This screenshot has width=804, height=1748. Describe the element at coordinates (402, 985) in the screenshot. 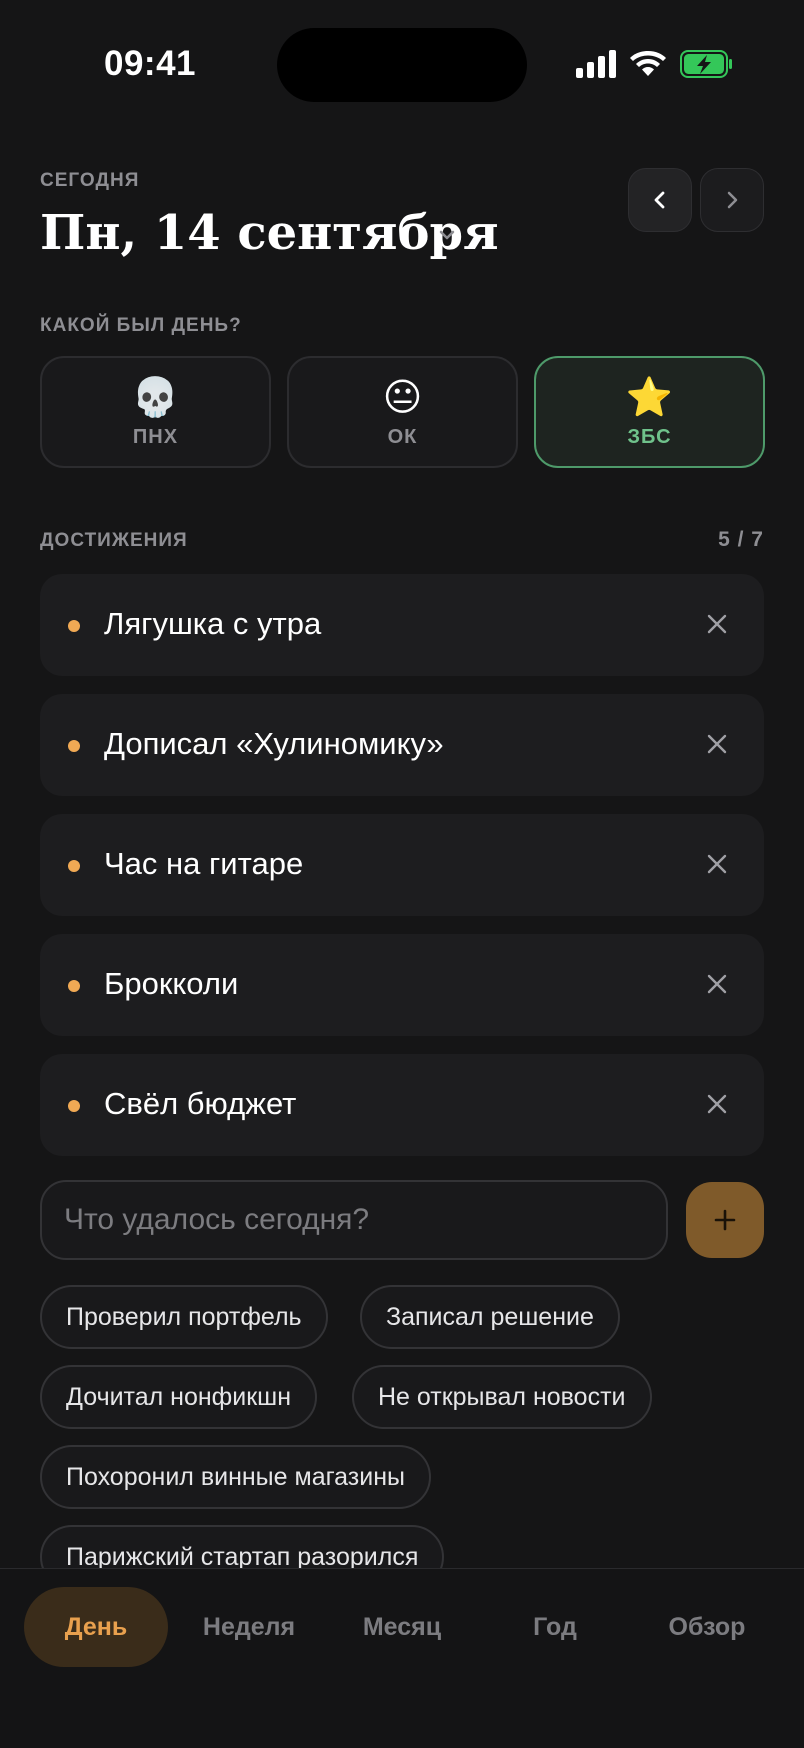

I see `list-item: Брокколи` at that location.